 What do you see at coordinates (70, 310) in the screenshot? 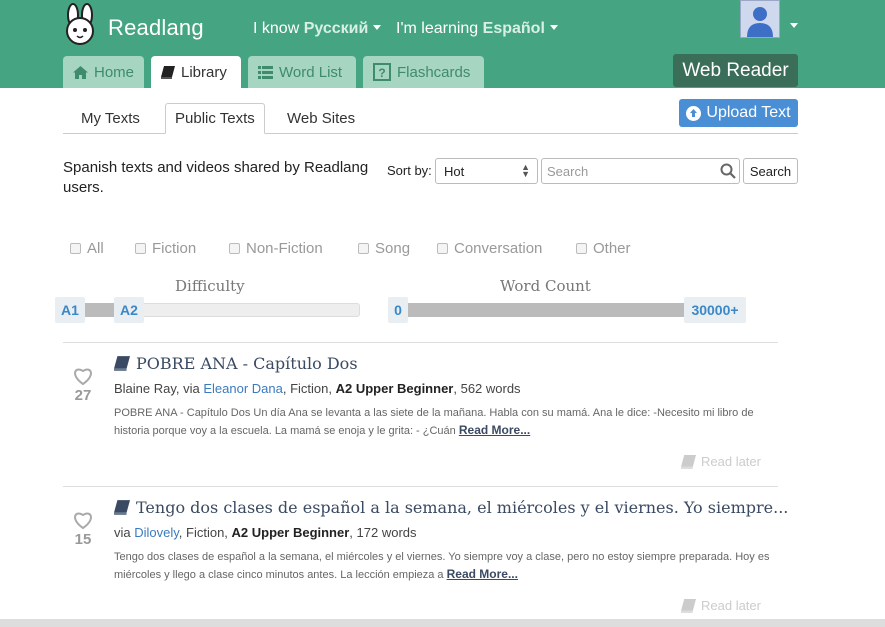
I see `difficulty-min-handle: A1` at bounding box center [70, 310].